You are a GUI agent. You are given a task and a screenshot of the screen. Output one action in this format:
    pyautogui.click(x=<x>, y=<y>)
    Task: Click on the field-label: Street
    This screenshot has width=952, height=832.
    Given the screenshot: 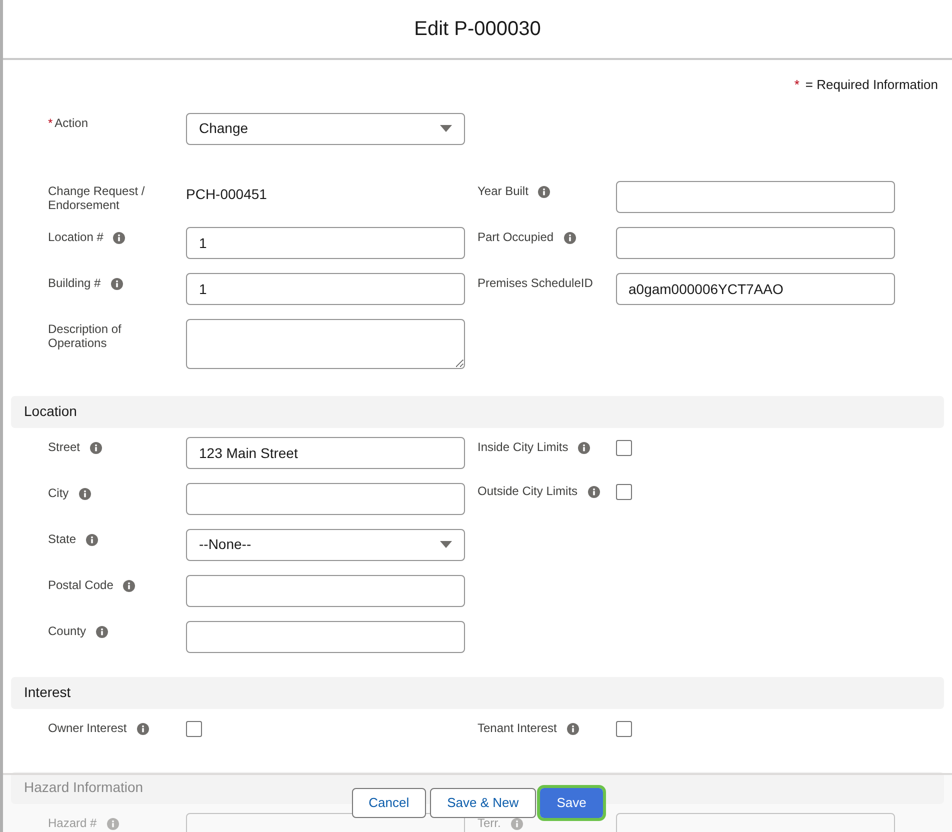 What is the action you would take?
    pyautogui.click(x=64, y=447)
    